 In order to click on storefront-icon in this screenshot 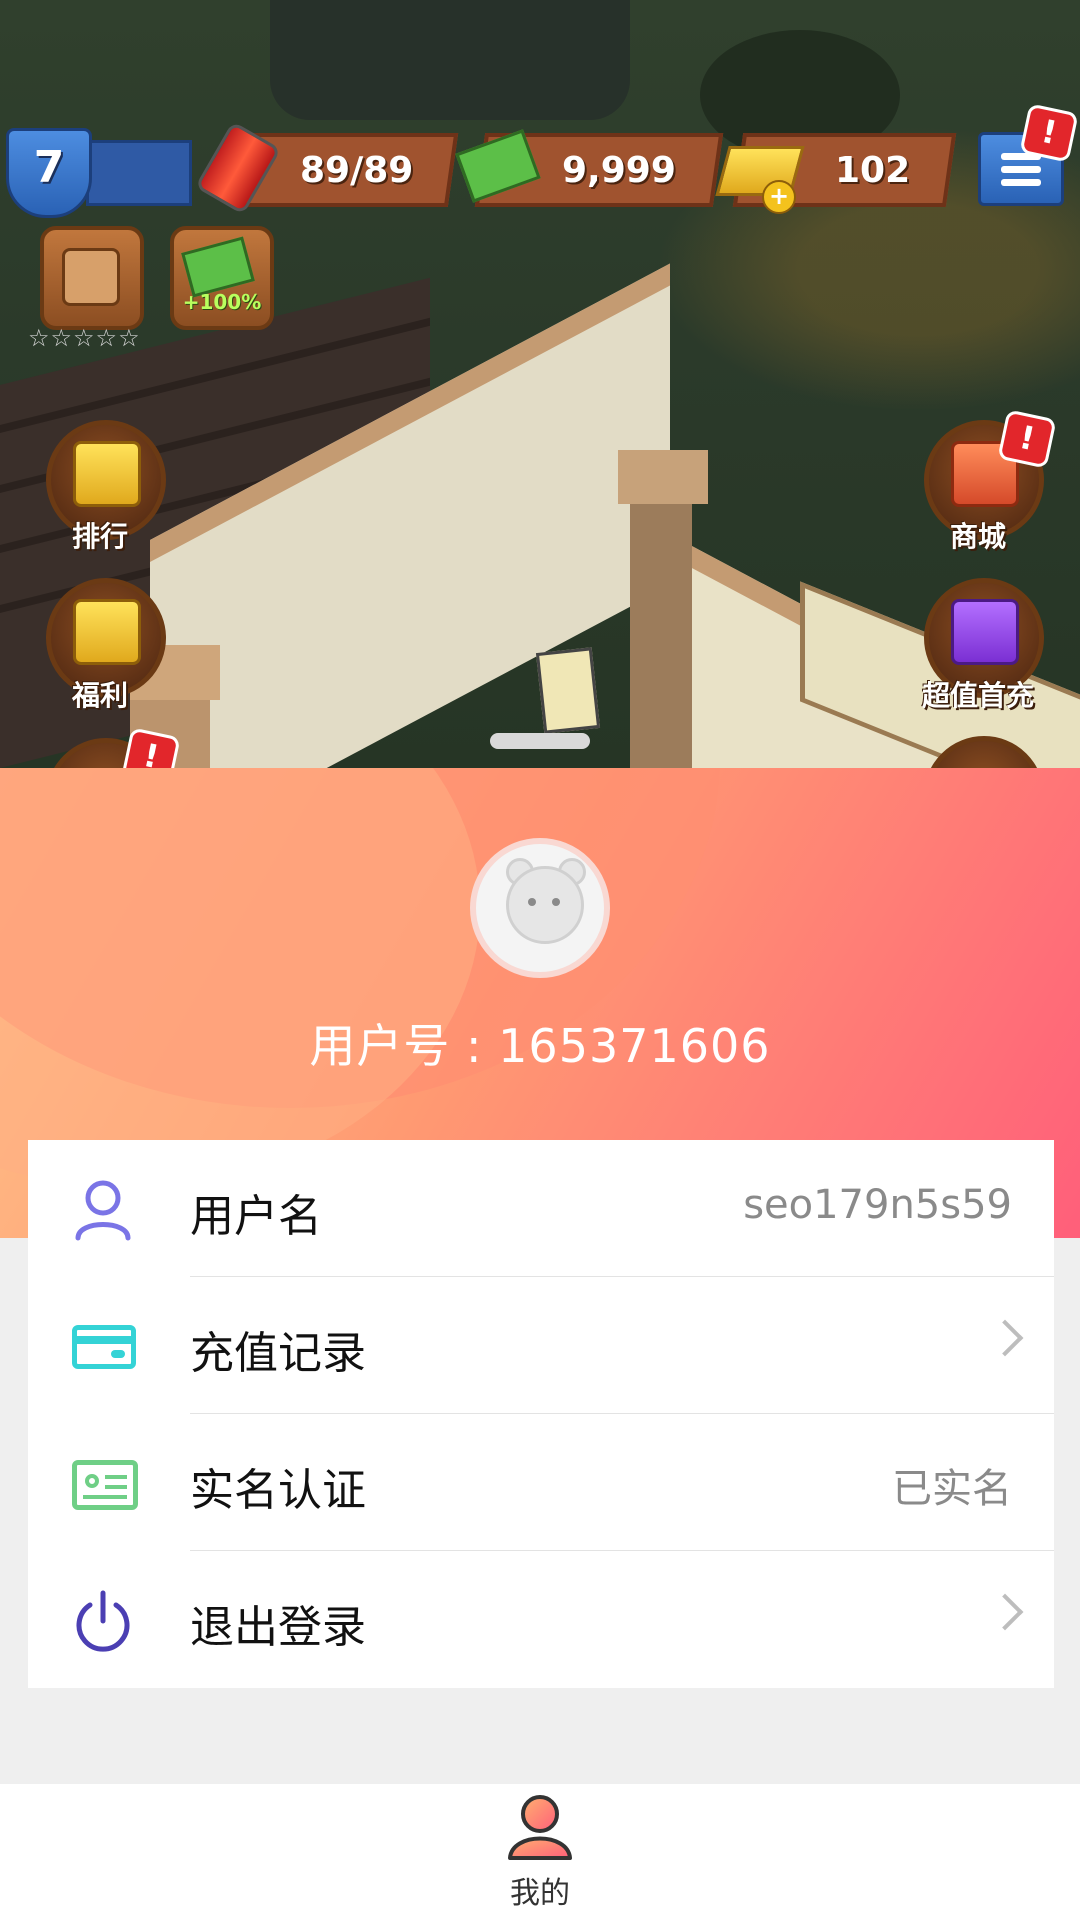, I will do `click(91, 277)`.